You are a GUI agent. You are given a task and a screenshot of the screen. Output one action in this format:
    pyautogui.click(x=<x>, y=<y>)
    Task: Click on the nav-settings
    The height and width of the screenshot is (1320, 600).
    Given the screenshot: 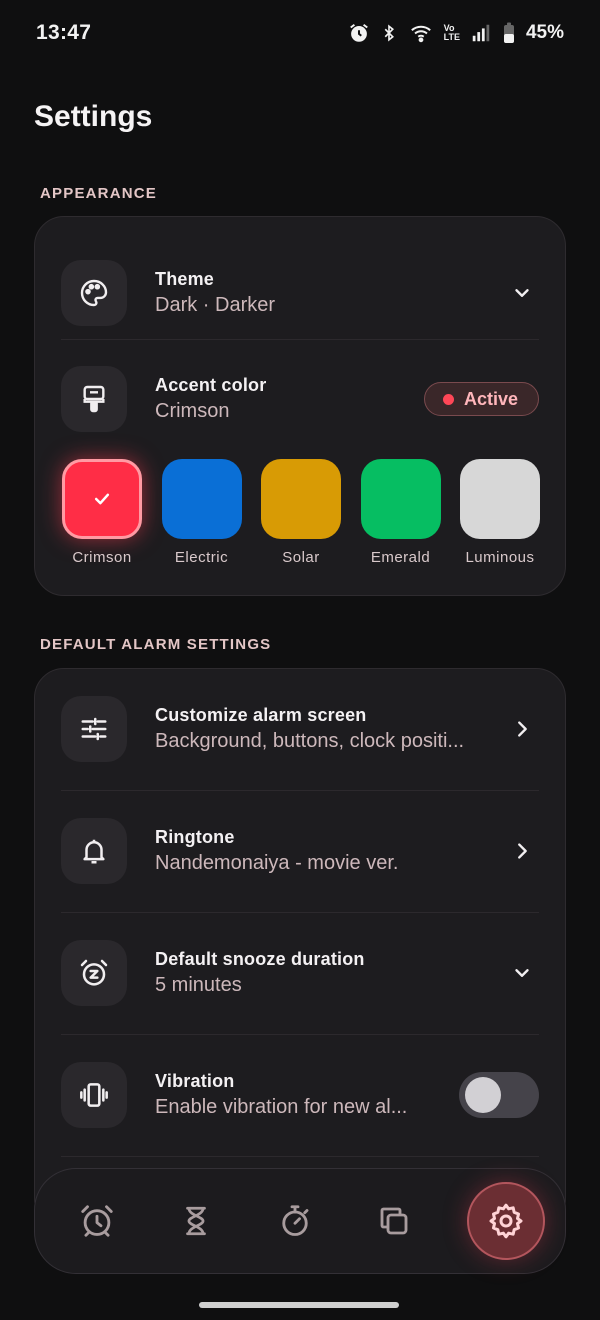 What is the action you would take?
    pyautogui.click(x=506, y=1221)
    